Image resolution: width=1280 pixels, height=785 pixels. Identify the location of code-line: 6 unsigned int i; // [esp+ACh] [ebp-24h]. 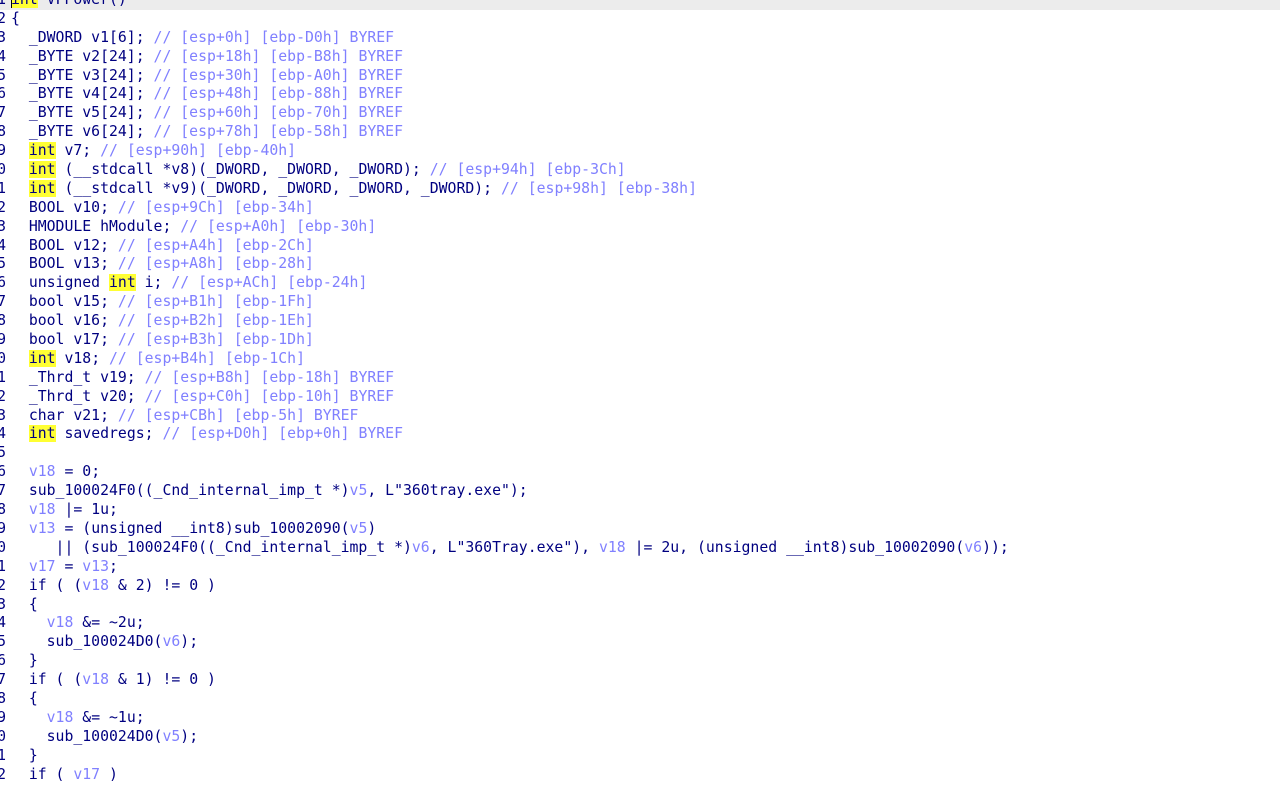
(640, 283).